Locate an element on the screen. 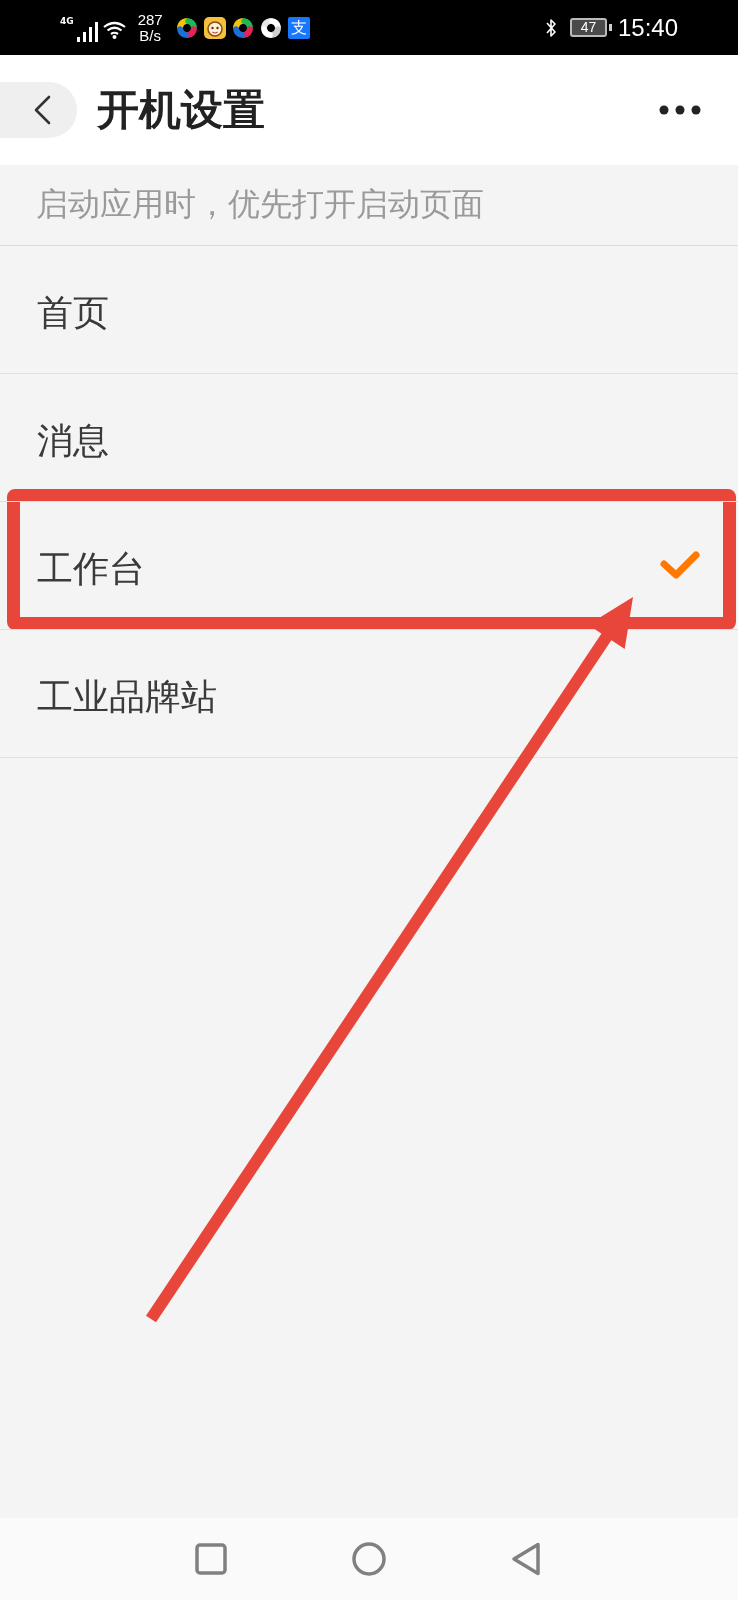 The height and width of the screenshot is (1600, 738). more-button is located at coordinates (680, 110).